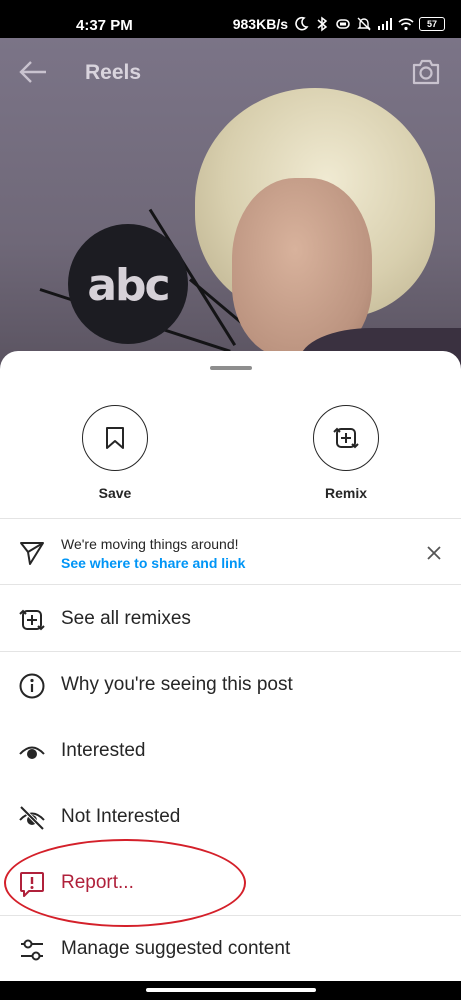  I want to click on menu-label: See all remixes, so click(126, 618).